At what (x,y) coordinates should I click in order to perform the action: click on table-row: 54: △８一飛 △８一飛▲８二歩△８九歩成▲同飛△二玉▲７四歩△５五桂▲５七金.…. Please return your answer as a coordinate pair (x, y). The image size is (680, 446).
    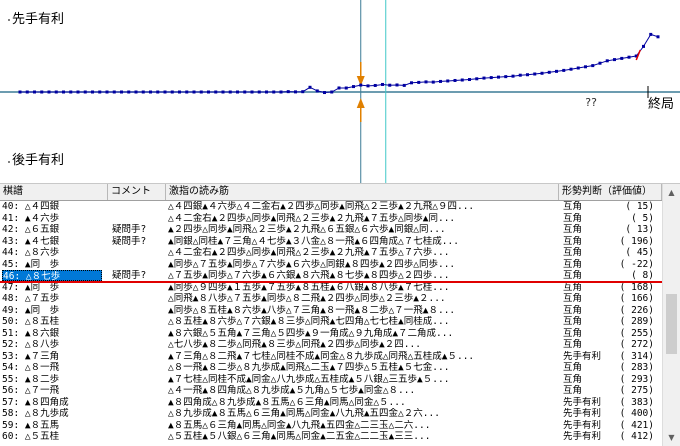
    Looking at the image, I should click on (331, 367).